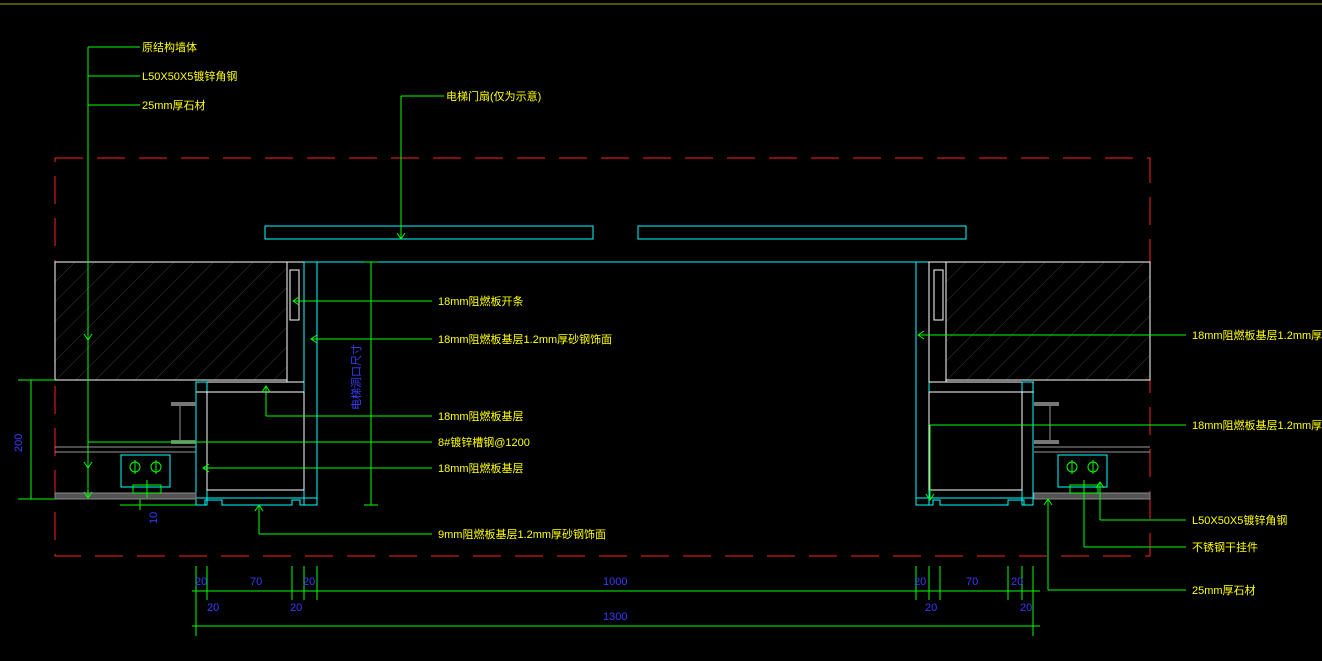  What do you see at coordinates (183, 423) in the screenshot?
I see `channel-steel-left` at bounding box center [183, 423].